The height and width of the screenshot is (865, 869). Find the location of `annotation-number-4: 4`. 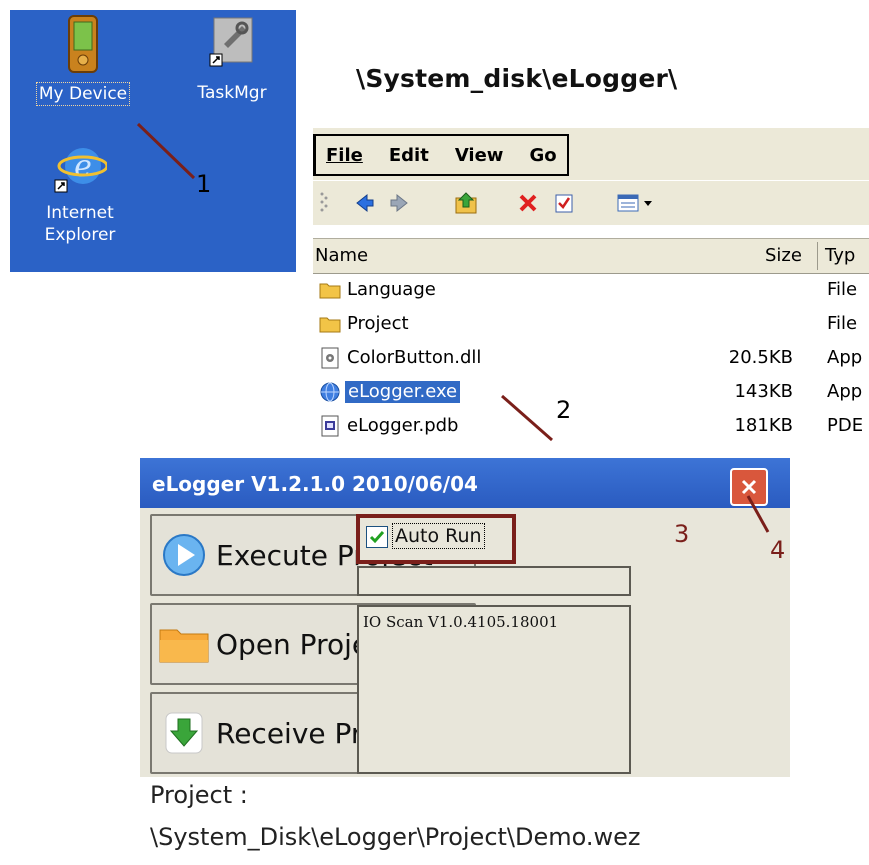

annotation-number-4: 4 is located at coordinates (778, 550).